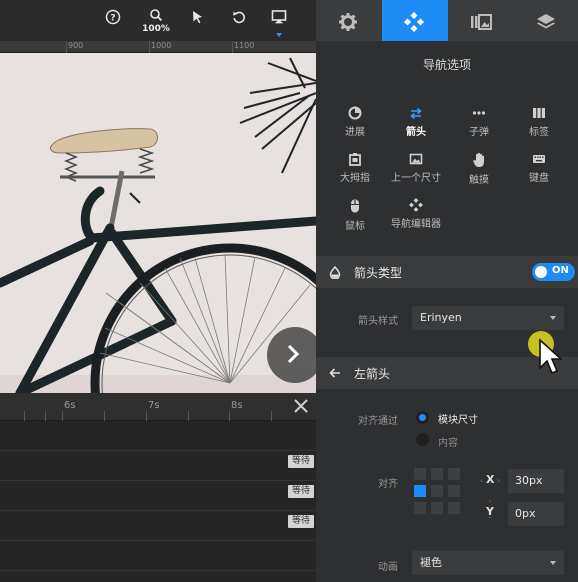 Image resolution: width=578 pixels, height=582 pixels. Describe the element at coordinates (541, 272) in the screenshot. I see `toggle-knob` at that location.